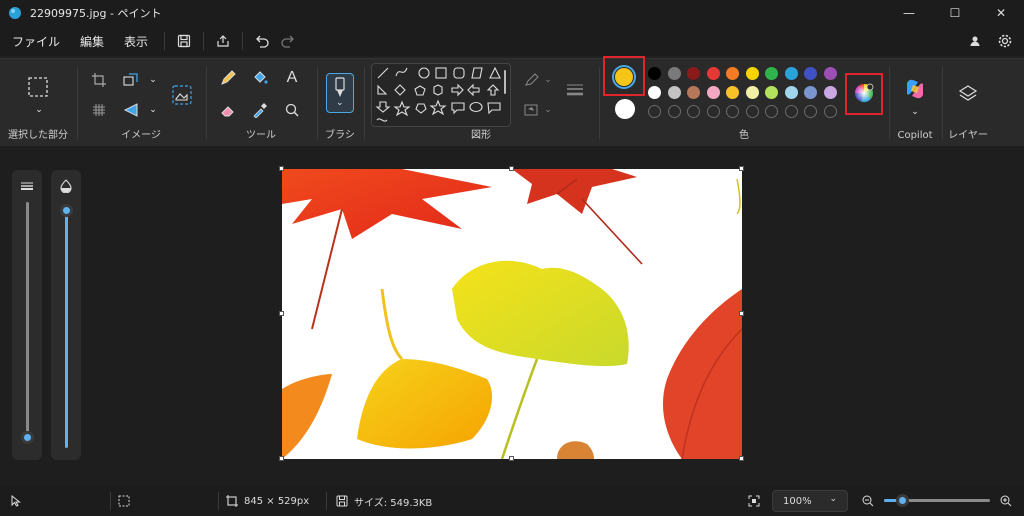  I want to click on copilot-icon, so click(915, 89).